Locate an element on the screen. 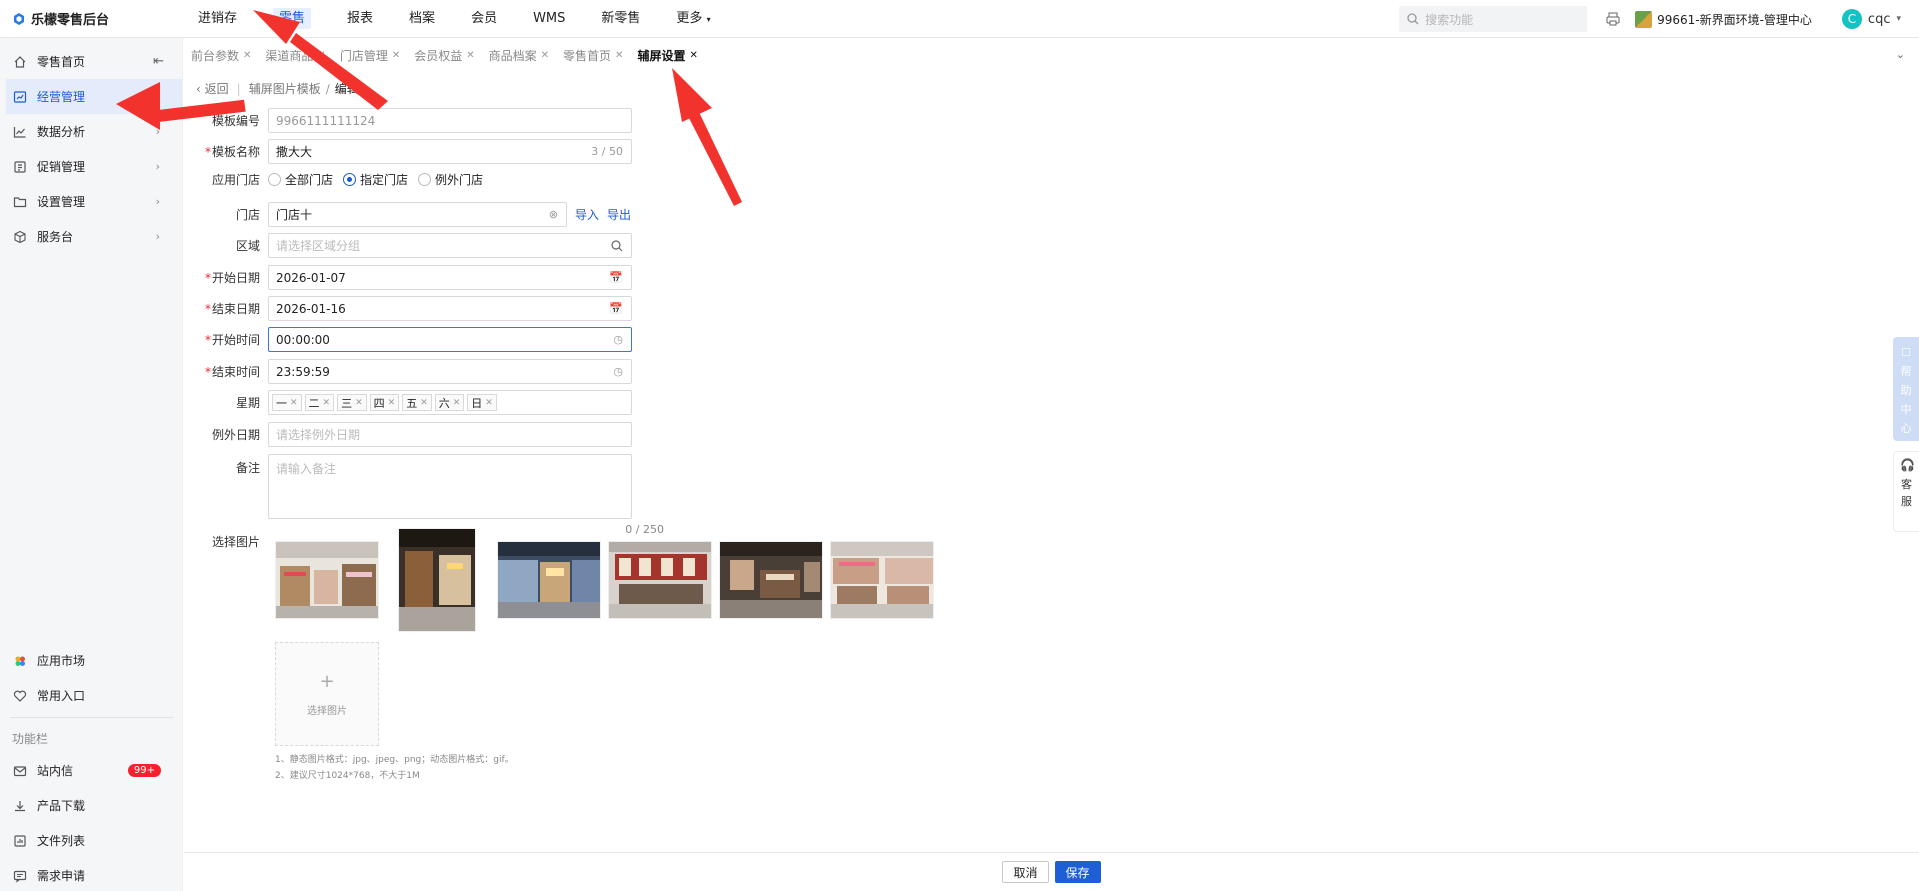 This screenshot has width=1919, height=891. help-icon: ☐ is located at coordinates (1906, 352).